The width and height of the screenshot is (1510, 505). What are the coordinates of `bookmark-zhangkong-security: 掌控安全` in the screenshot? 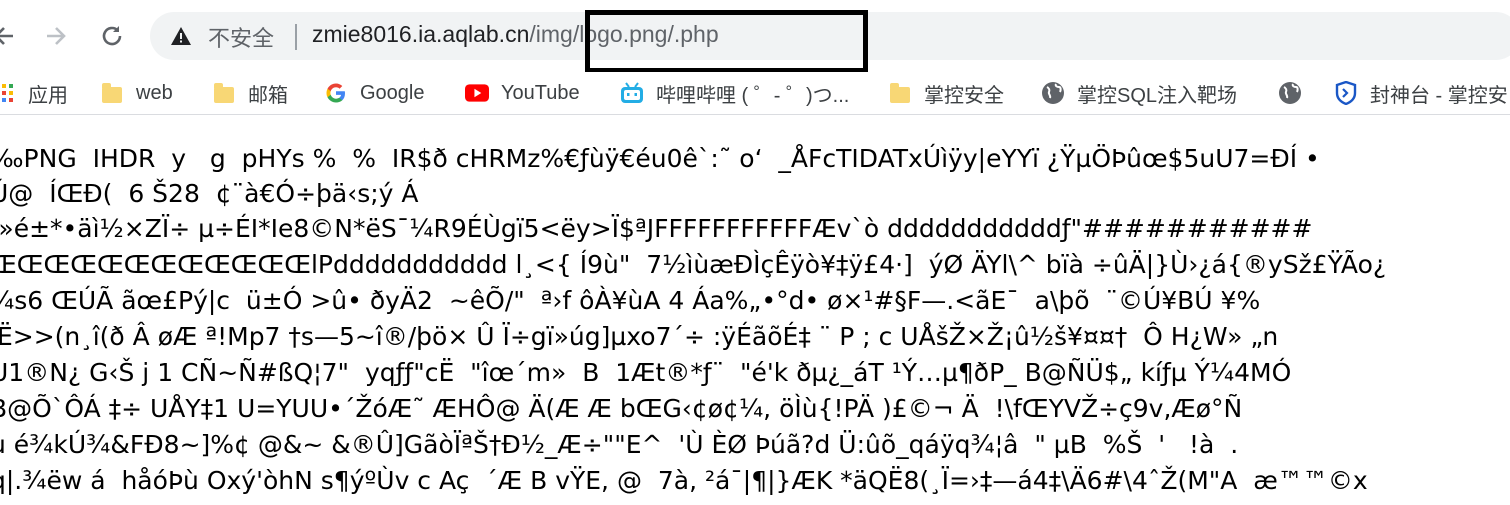 It's located at (946, 93).